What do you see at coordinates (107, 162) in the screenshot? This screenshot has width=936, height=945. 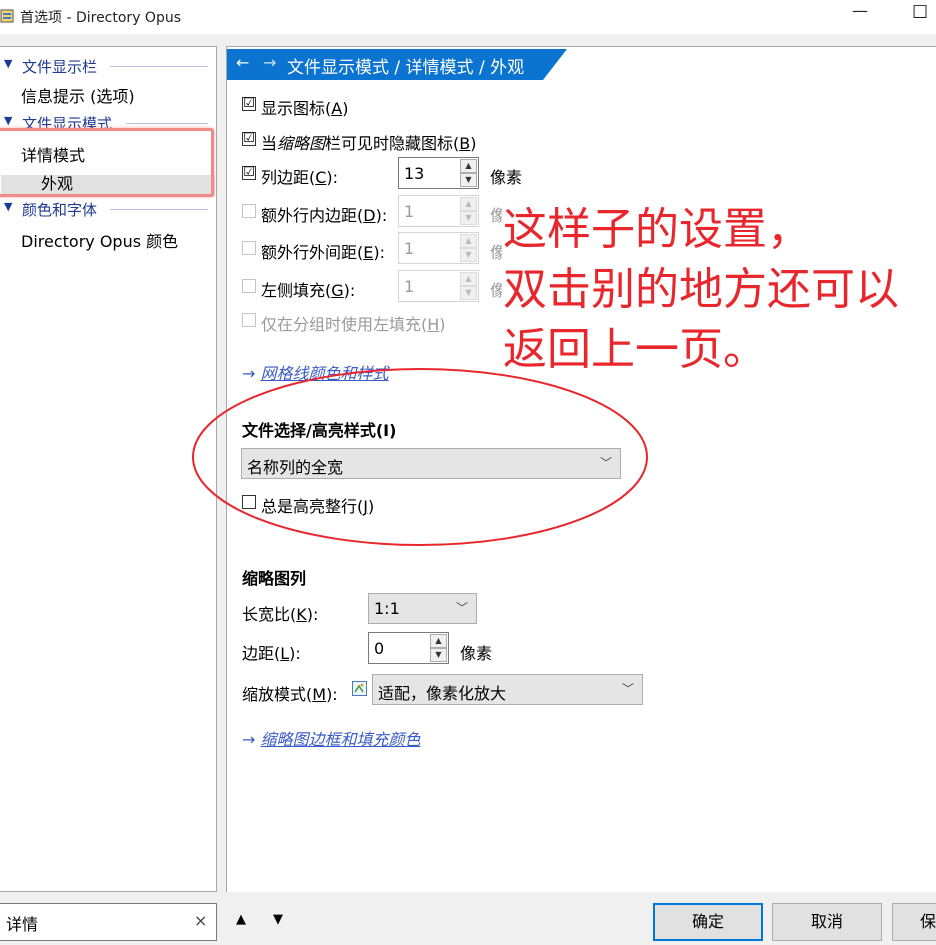 I see `annotation-highlight-box` at bounding box center [107, 162].